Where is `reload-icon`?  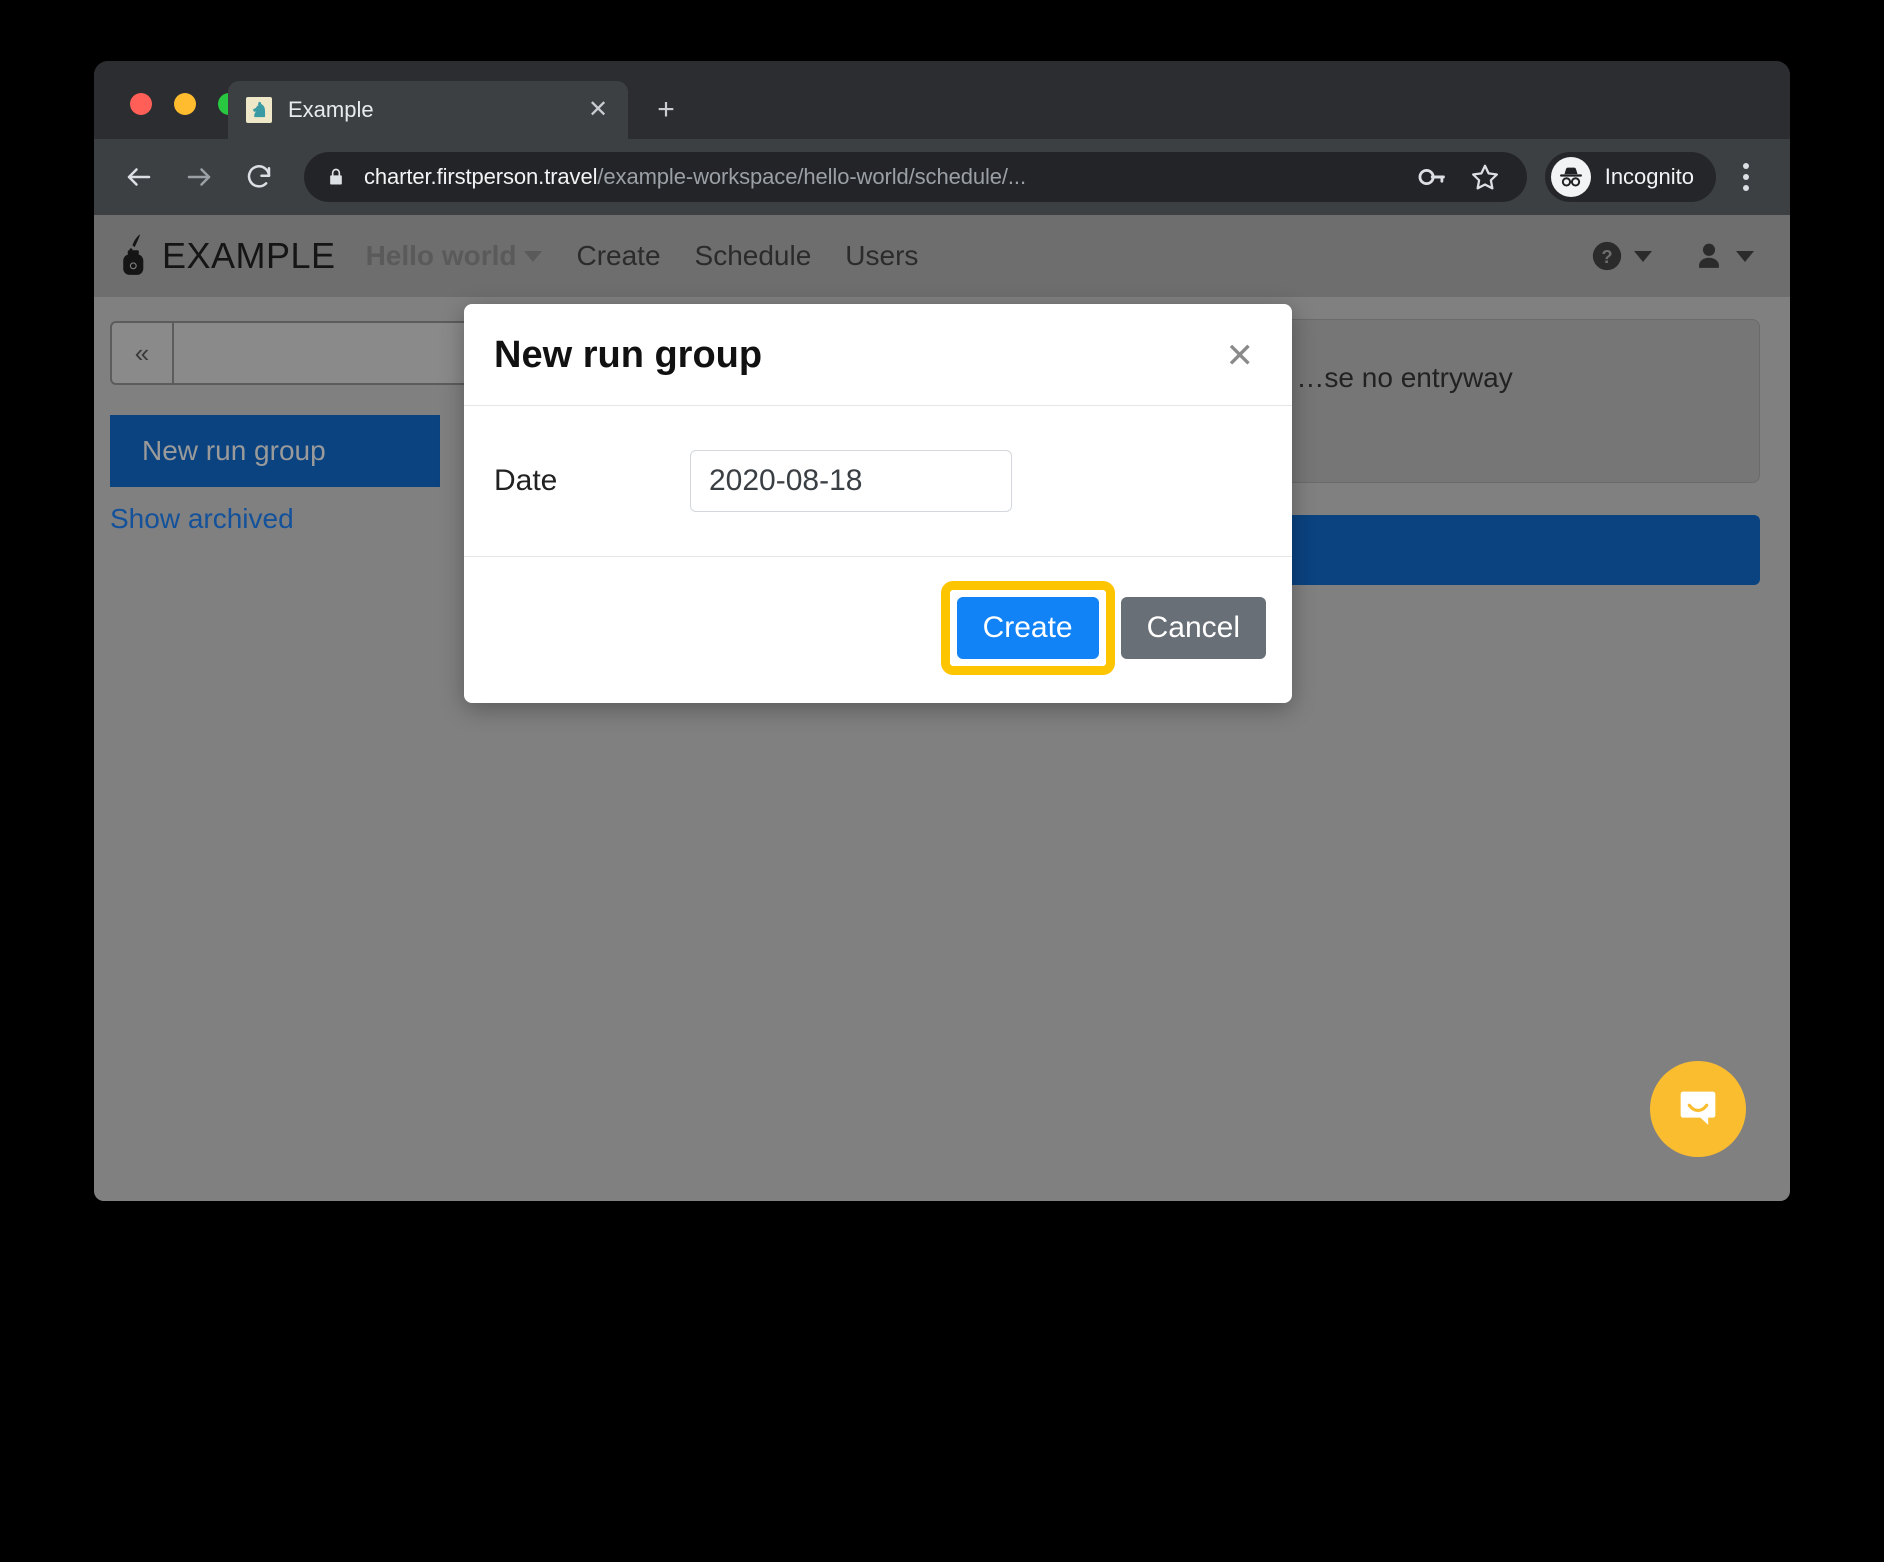
reload-icon is located at coordinates (259, 177).